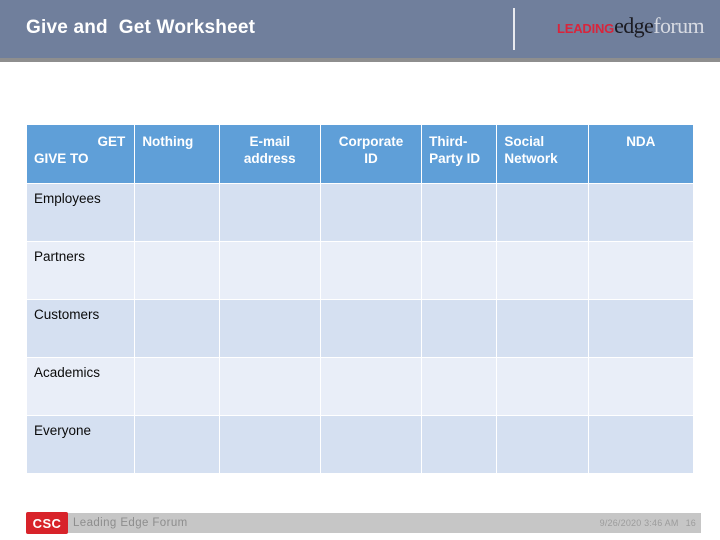  I want to click on header-label-email-line2: address, so click(269, 158).